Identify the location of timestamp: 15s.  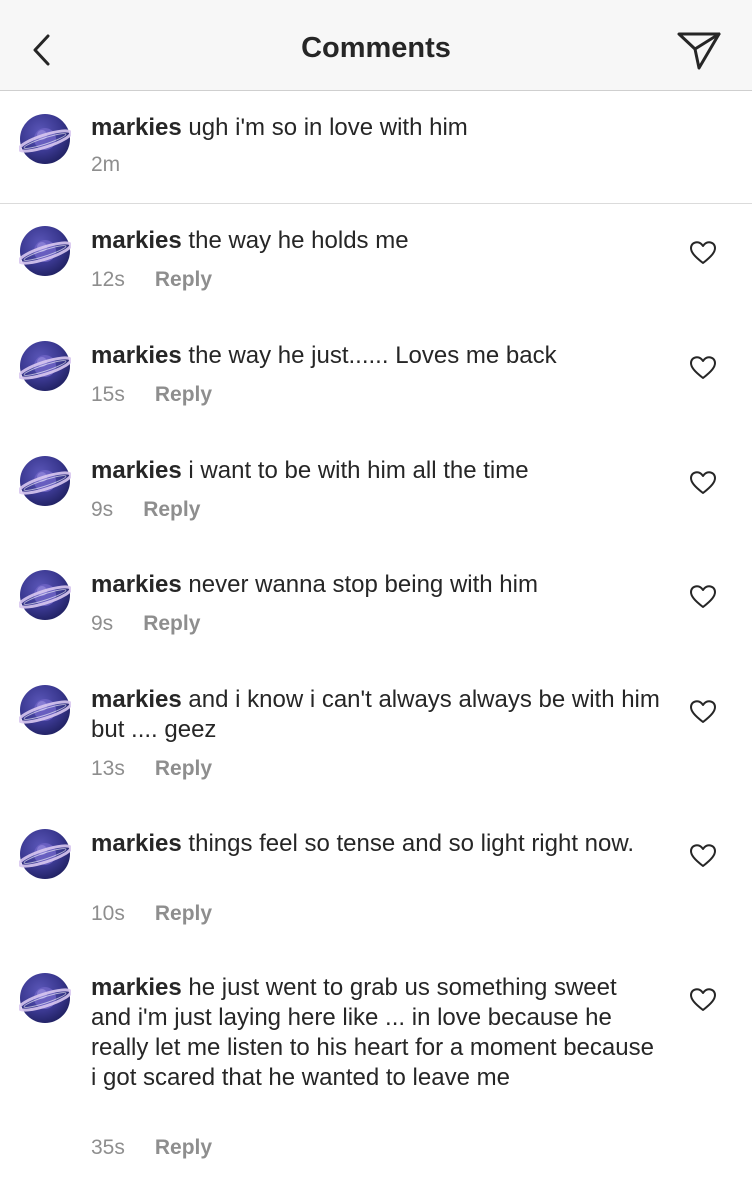
(108, 394).